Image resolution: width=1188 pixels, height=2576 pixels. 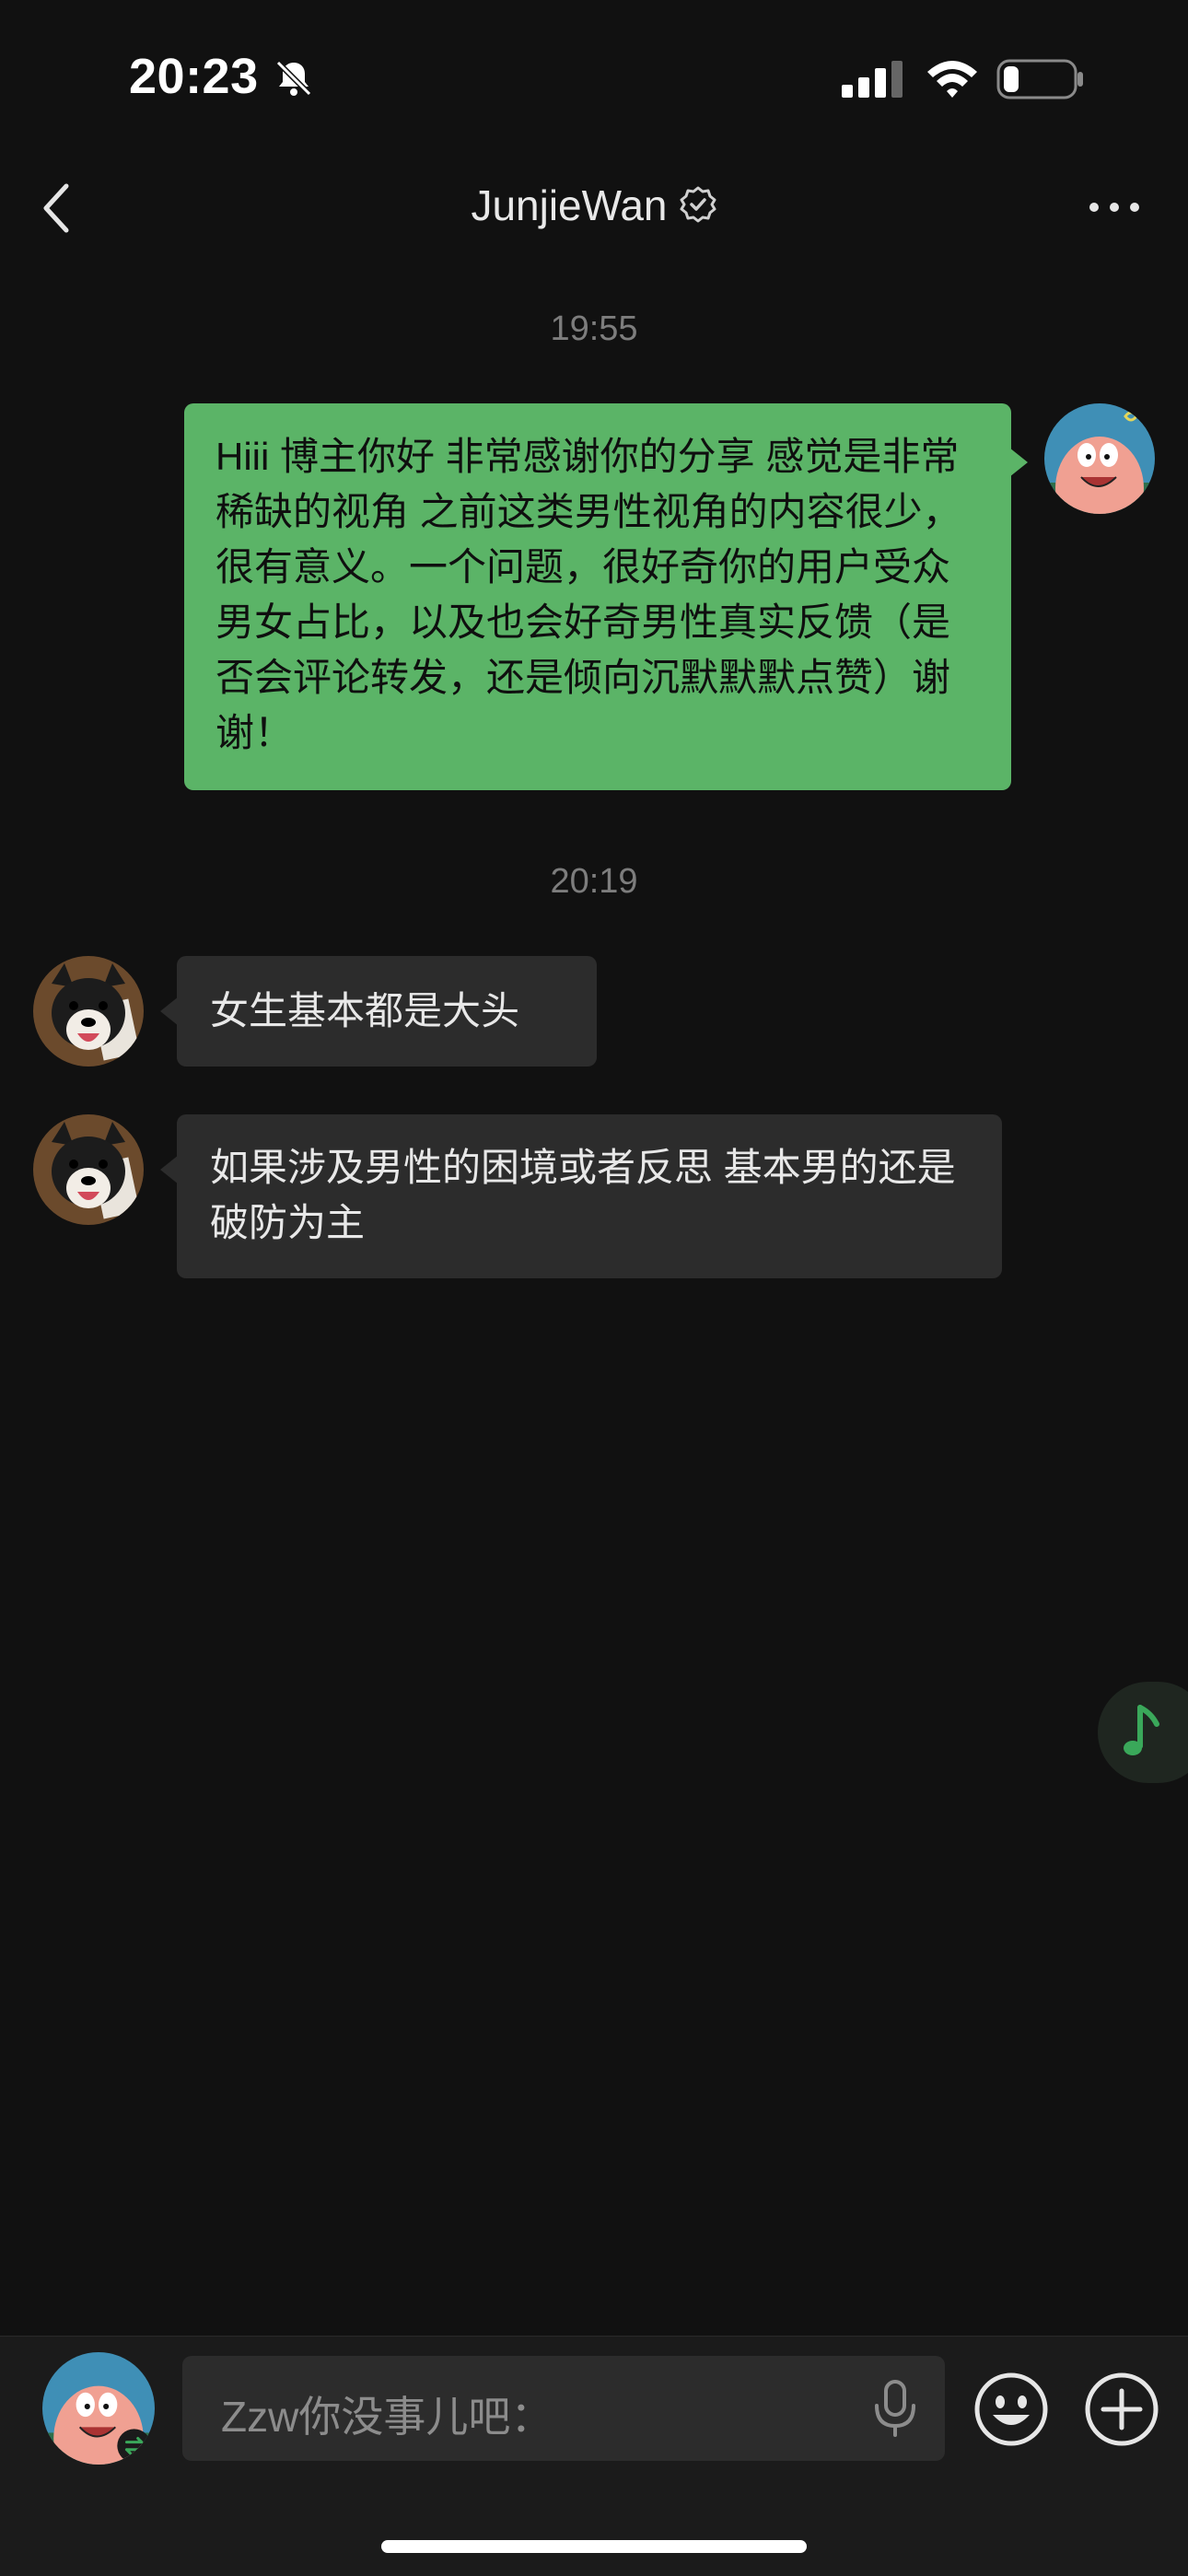 What do you see at coordinates (594, 2547) in the screenshot?
I see `home-indicator` at bounding box center [594, 2547].